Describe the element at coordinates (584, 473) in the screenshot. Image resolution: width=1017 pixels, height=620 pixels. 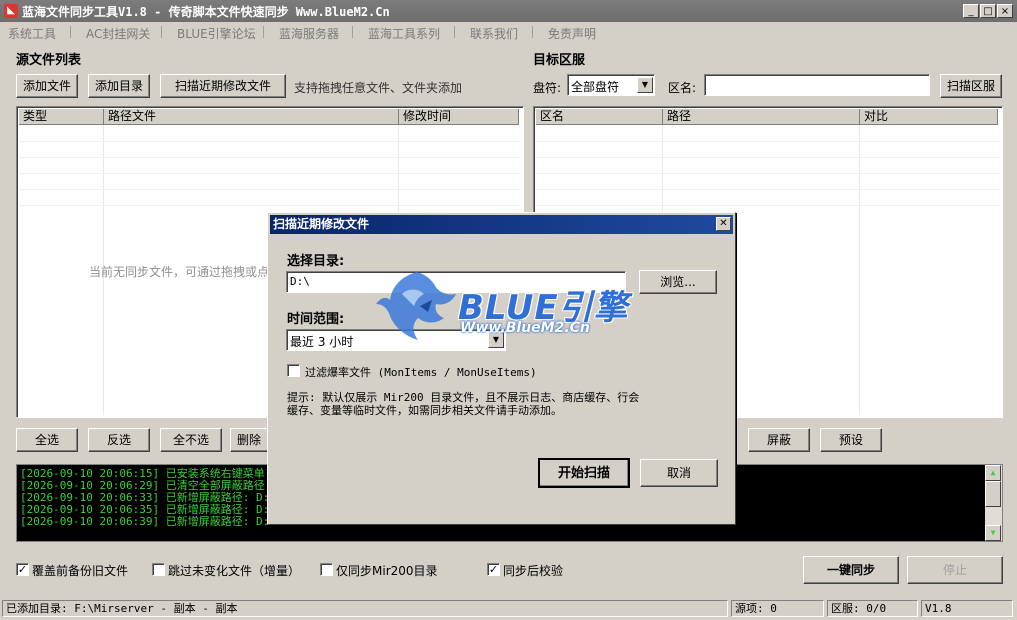
I see `start-scan-button: 开始扫描` at that location.